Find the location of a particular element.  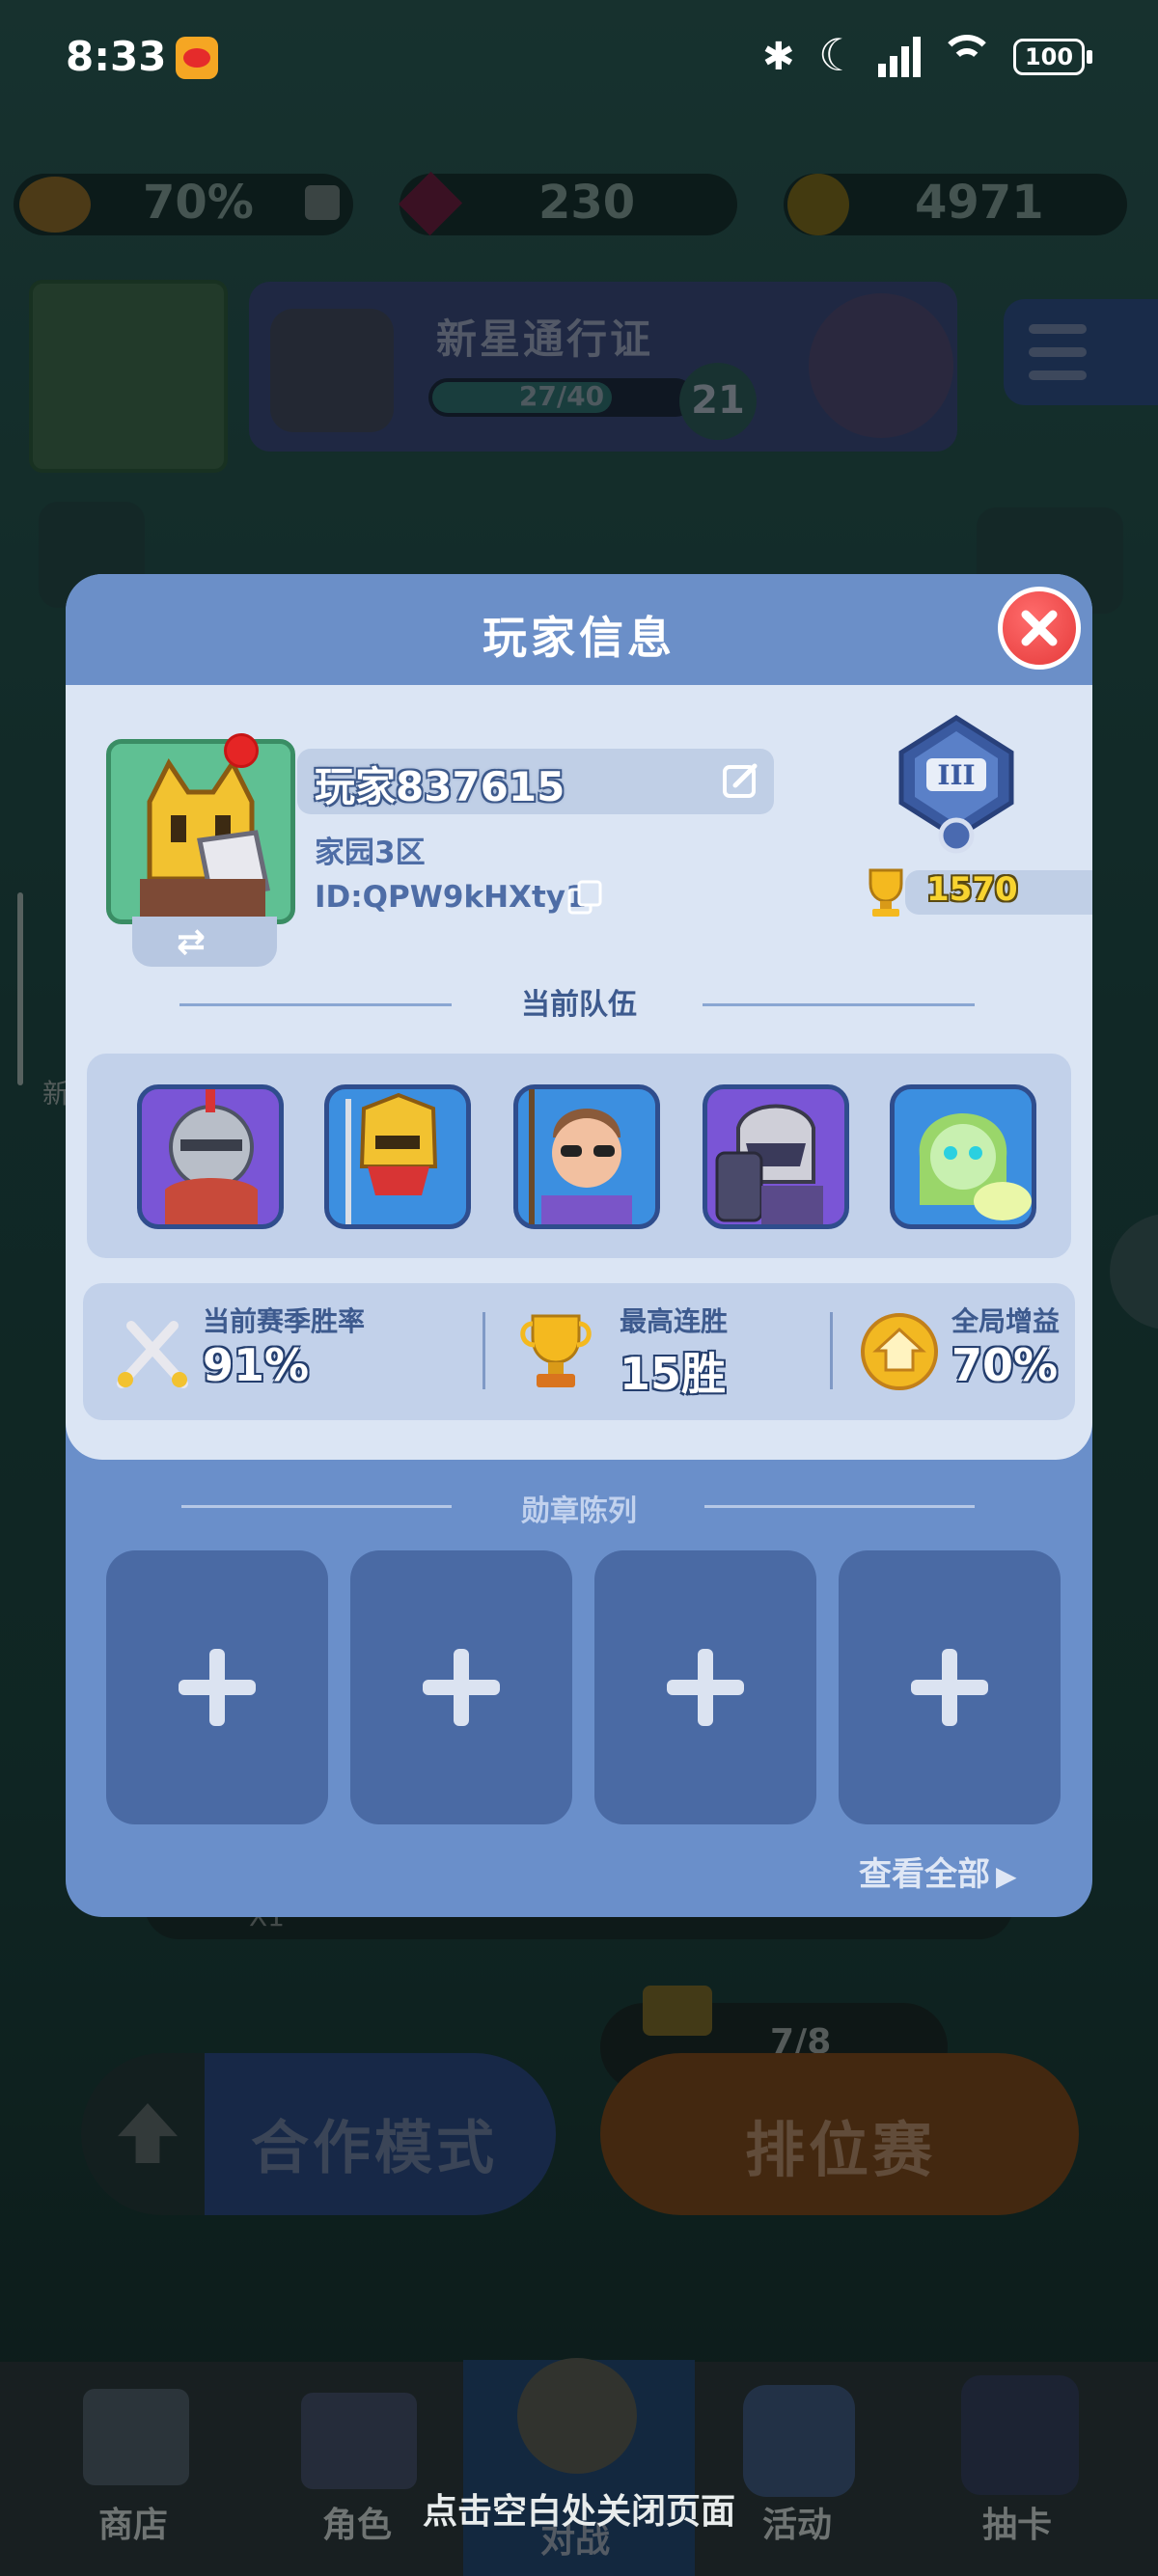

view-all-label: 查看全部 is located at coordinates (924, 1874).